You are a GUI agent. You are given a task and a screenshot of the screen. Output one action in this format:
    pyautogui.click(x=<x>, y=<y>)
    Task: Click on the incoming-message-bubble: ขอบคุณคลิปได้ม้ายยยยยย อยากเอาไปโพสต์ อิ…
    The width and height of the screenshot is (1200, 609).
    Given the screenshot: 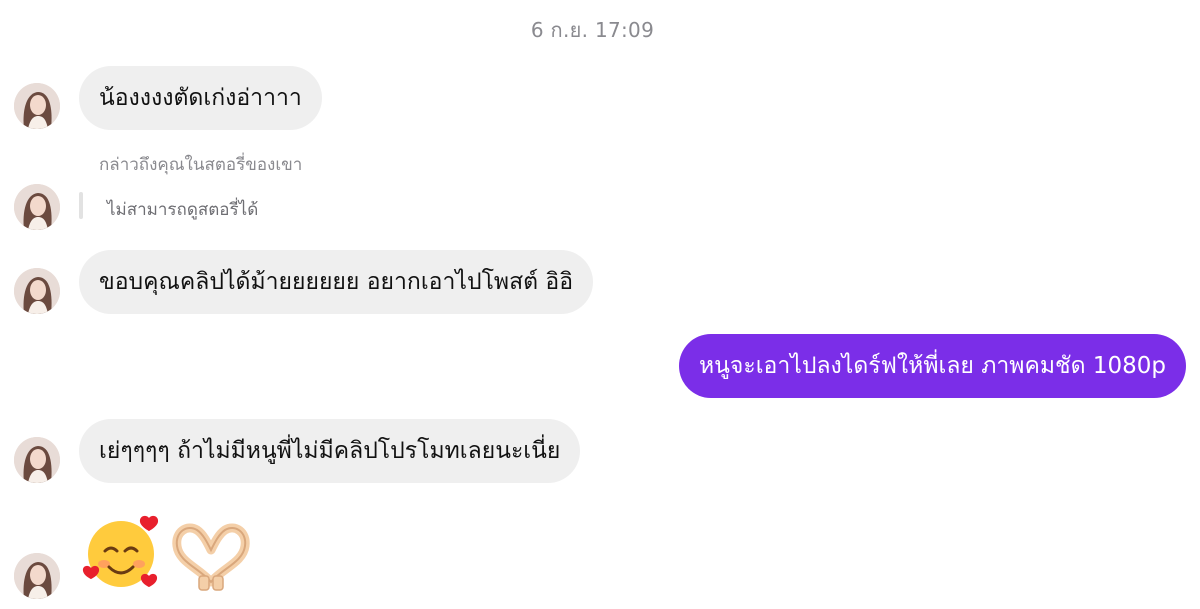 What is the action you would take?
    pyautogui.click(x=336, y=282)
    